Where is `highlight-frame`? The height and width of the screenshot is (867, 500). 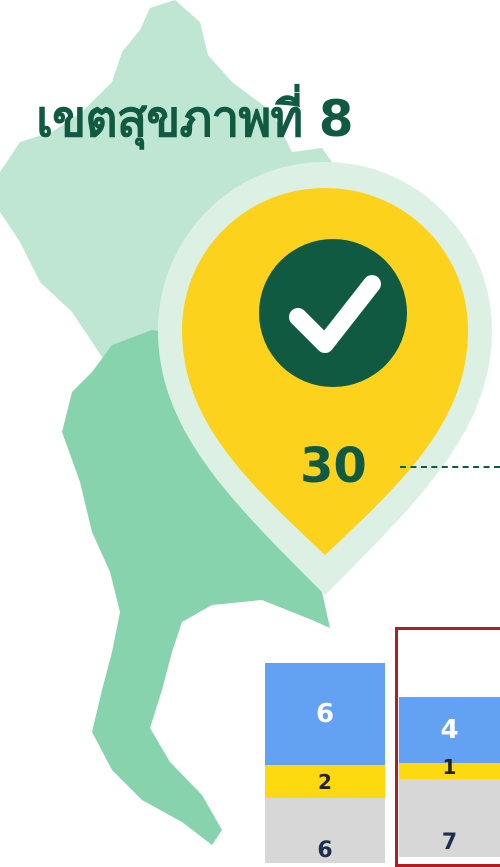 highlight-frame is located at coordinates (447, 747).